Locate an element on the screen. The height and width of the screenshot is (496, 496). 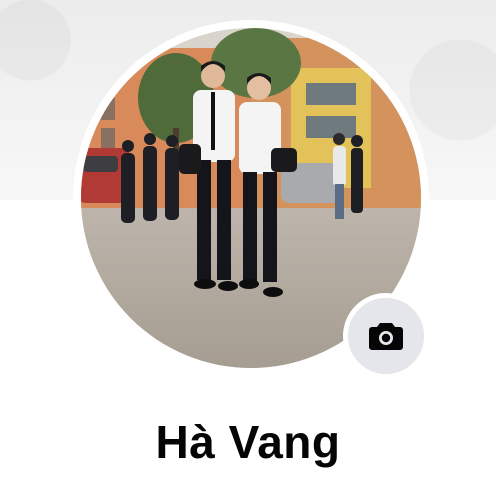
profile-name: Hà Vang is located at coordinates (248, 442).